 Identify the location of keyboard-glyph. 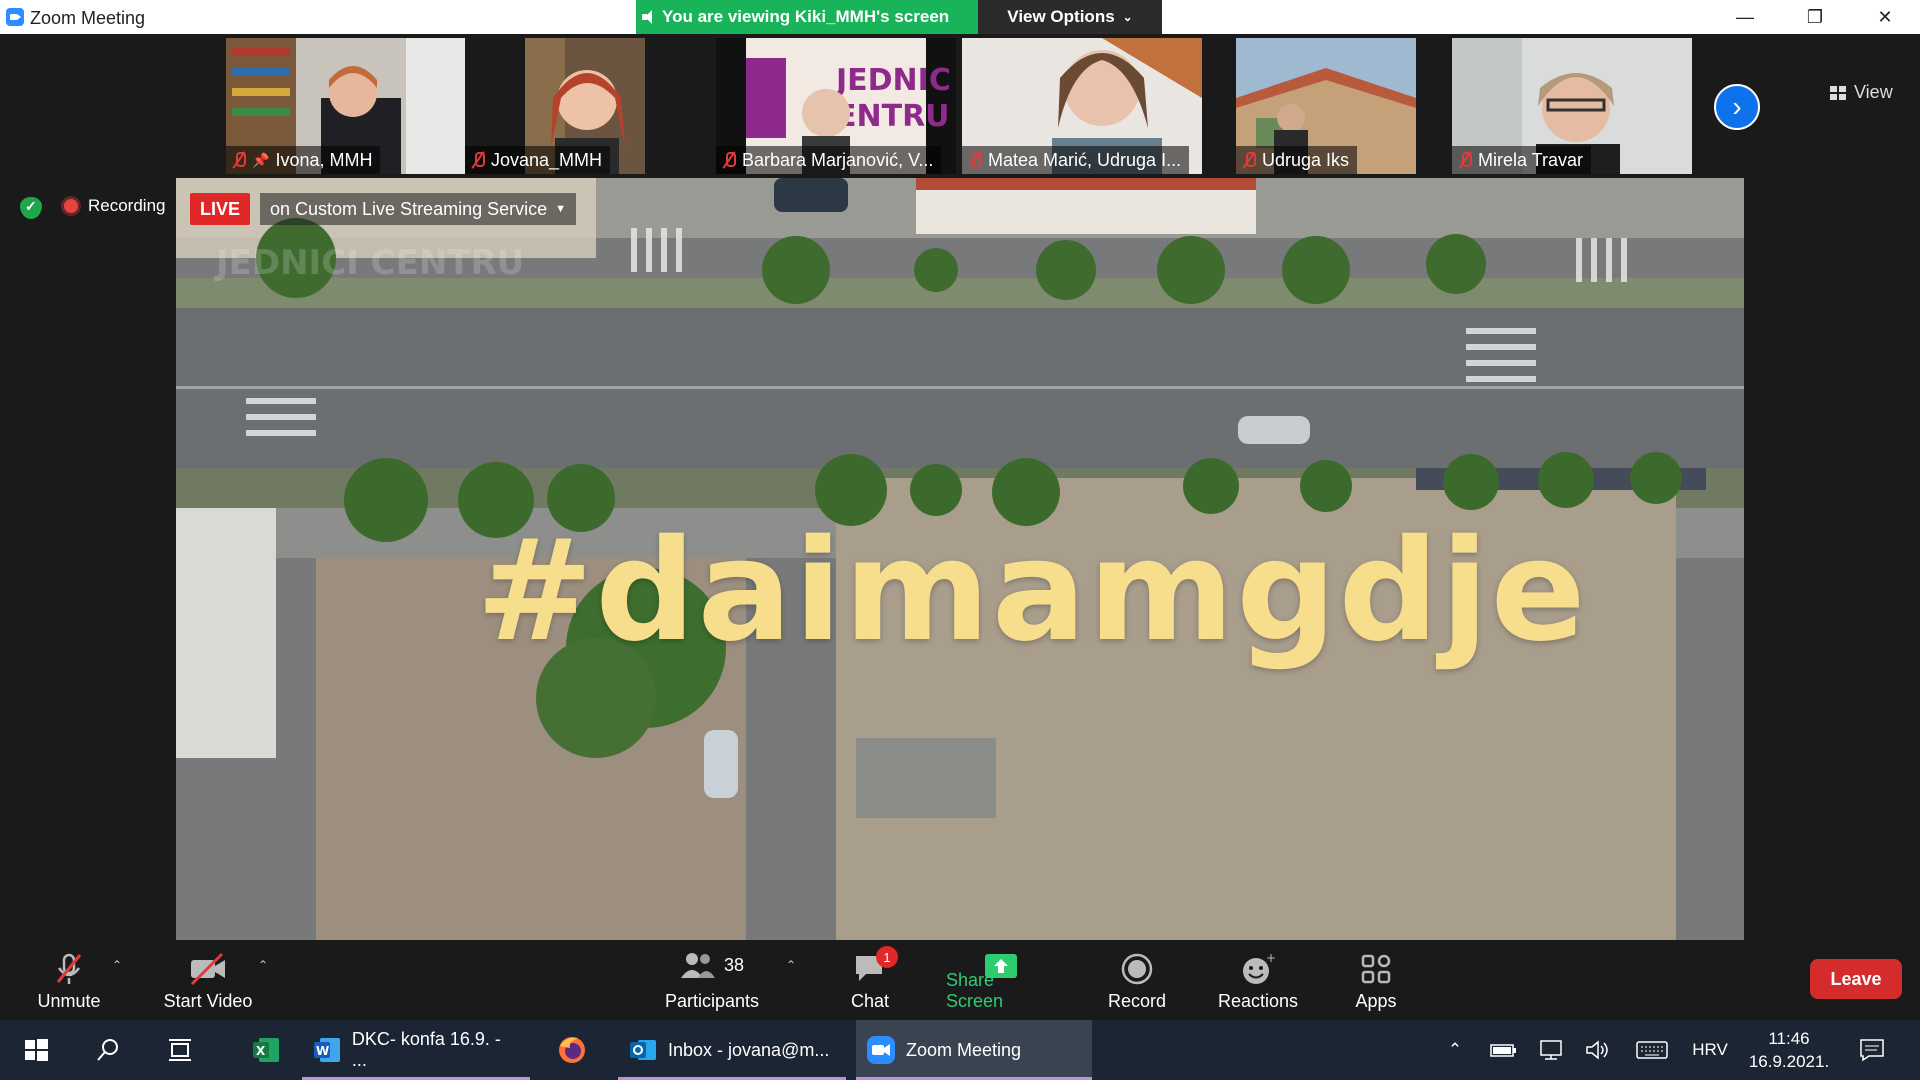
(1652, 1050).